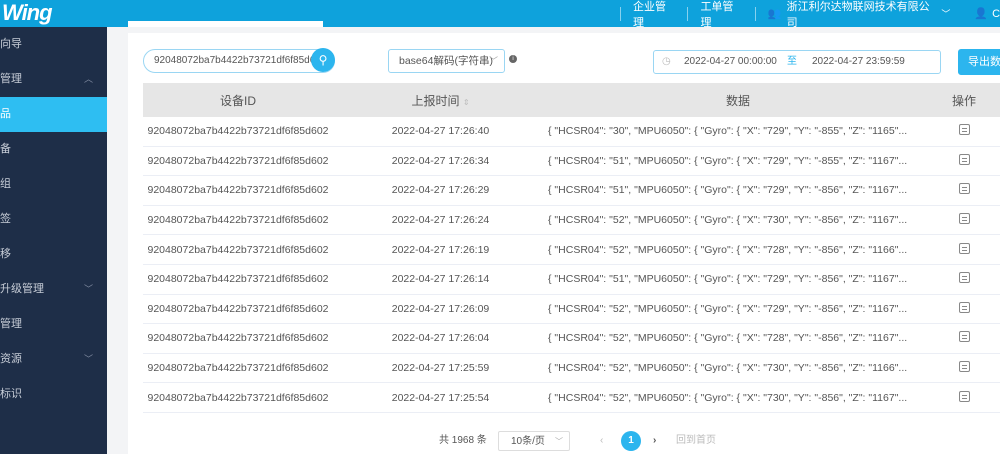  What do you see at coordinates (571, 100) in the screenshot?
I see `table-header: 设备ID 上报时间 ⇕ 数据 操作` at bounding box center [571, 100].